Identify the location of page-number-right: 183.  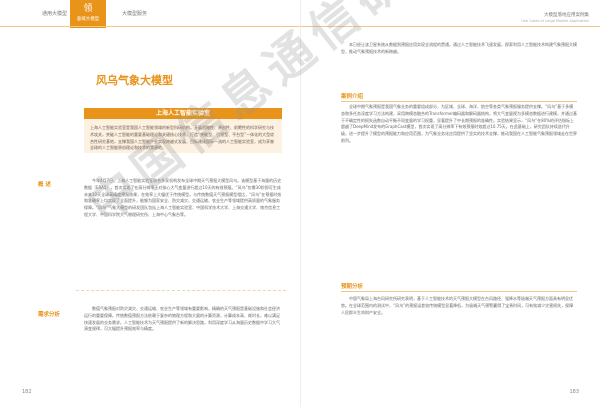
(574, 392).